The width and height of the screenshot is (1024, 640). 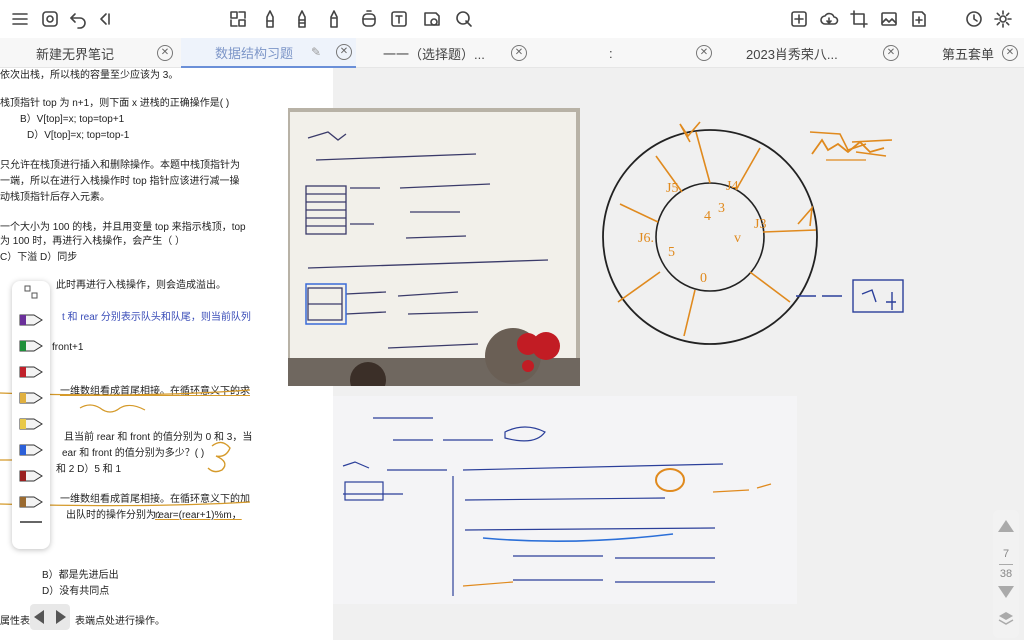 What do you see at coordinates (104, 19) in the screenshot?
I see `collapse-left-icon` at bounding box center [104, 19].